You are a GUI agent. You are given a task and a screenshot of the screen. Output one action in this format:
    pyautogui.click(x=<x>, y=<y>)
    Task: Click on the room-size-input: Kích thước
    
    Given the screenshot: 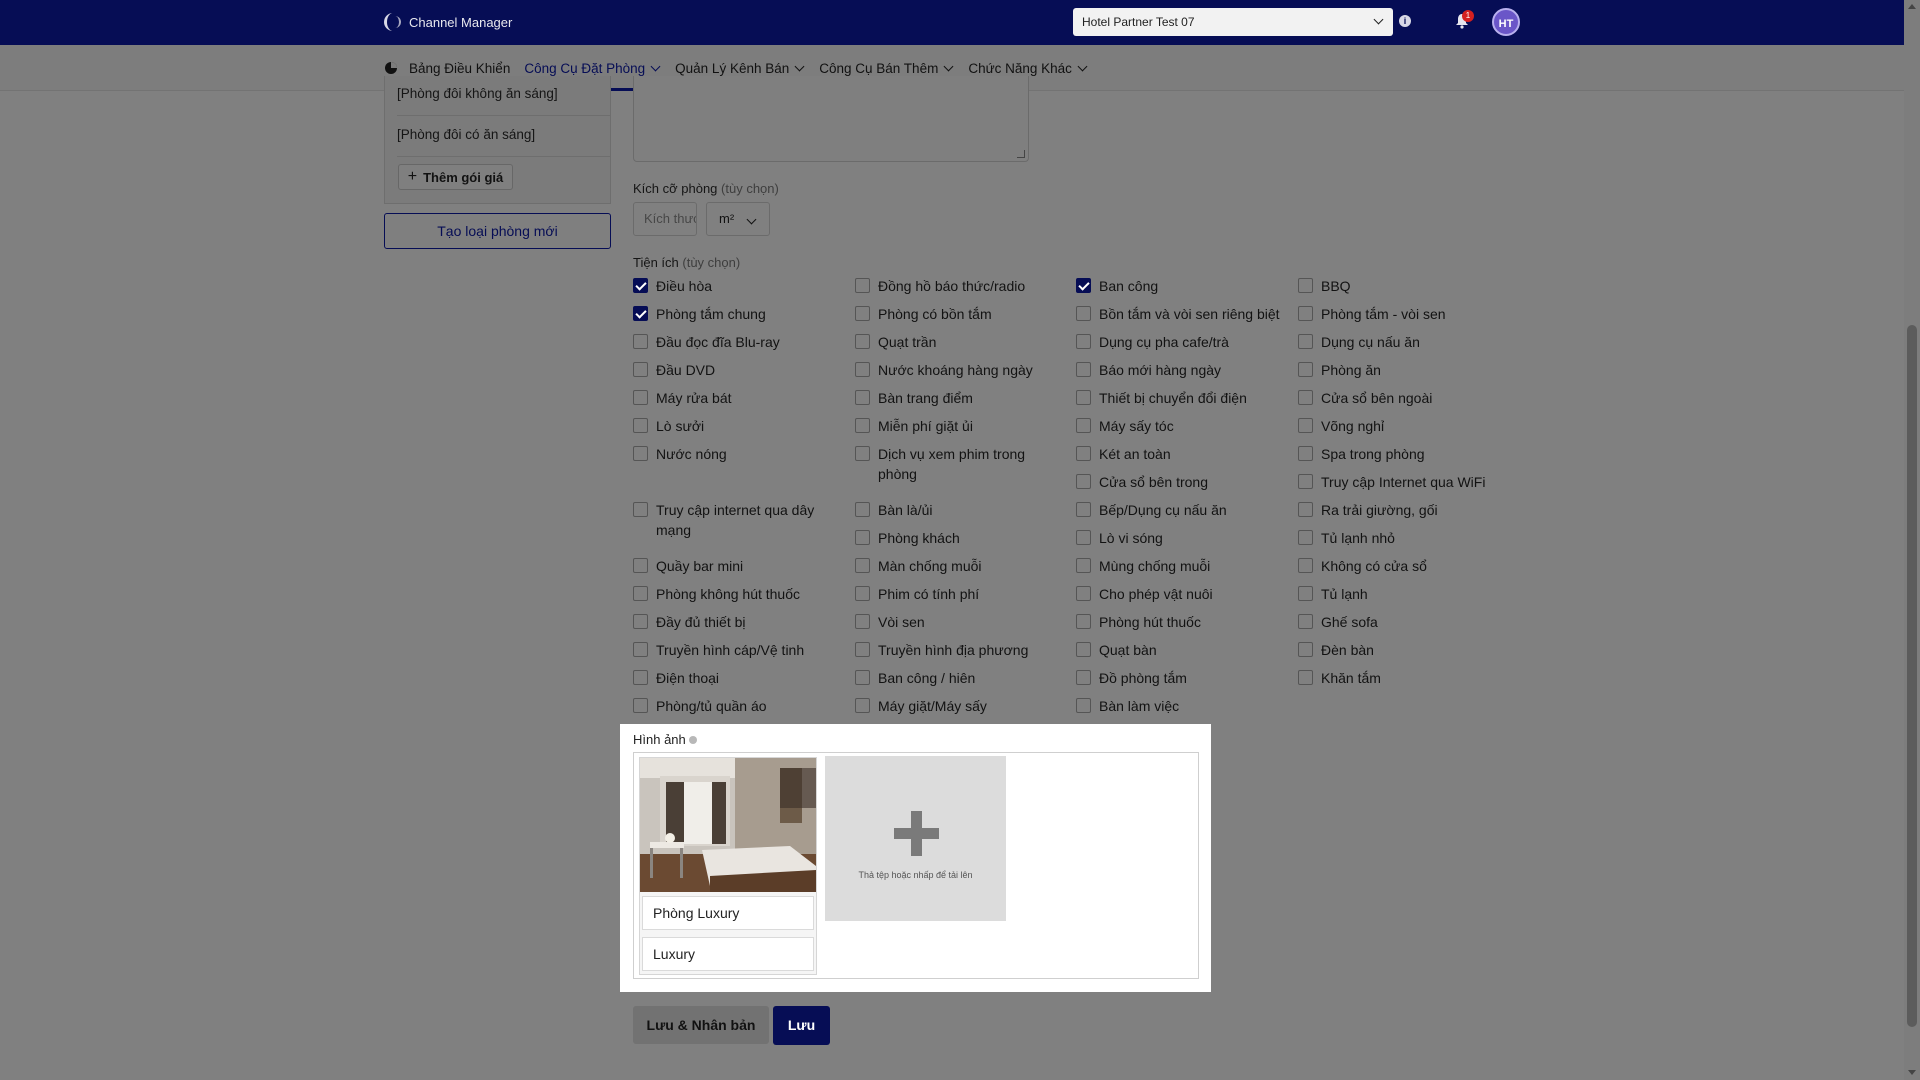 What is the action you would take?
    pyautogui.click(x=665, y=219)
    